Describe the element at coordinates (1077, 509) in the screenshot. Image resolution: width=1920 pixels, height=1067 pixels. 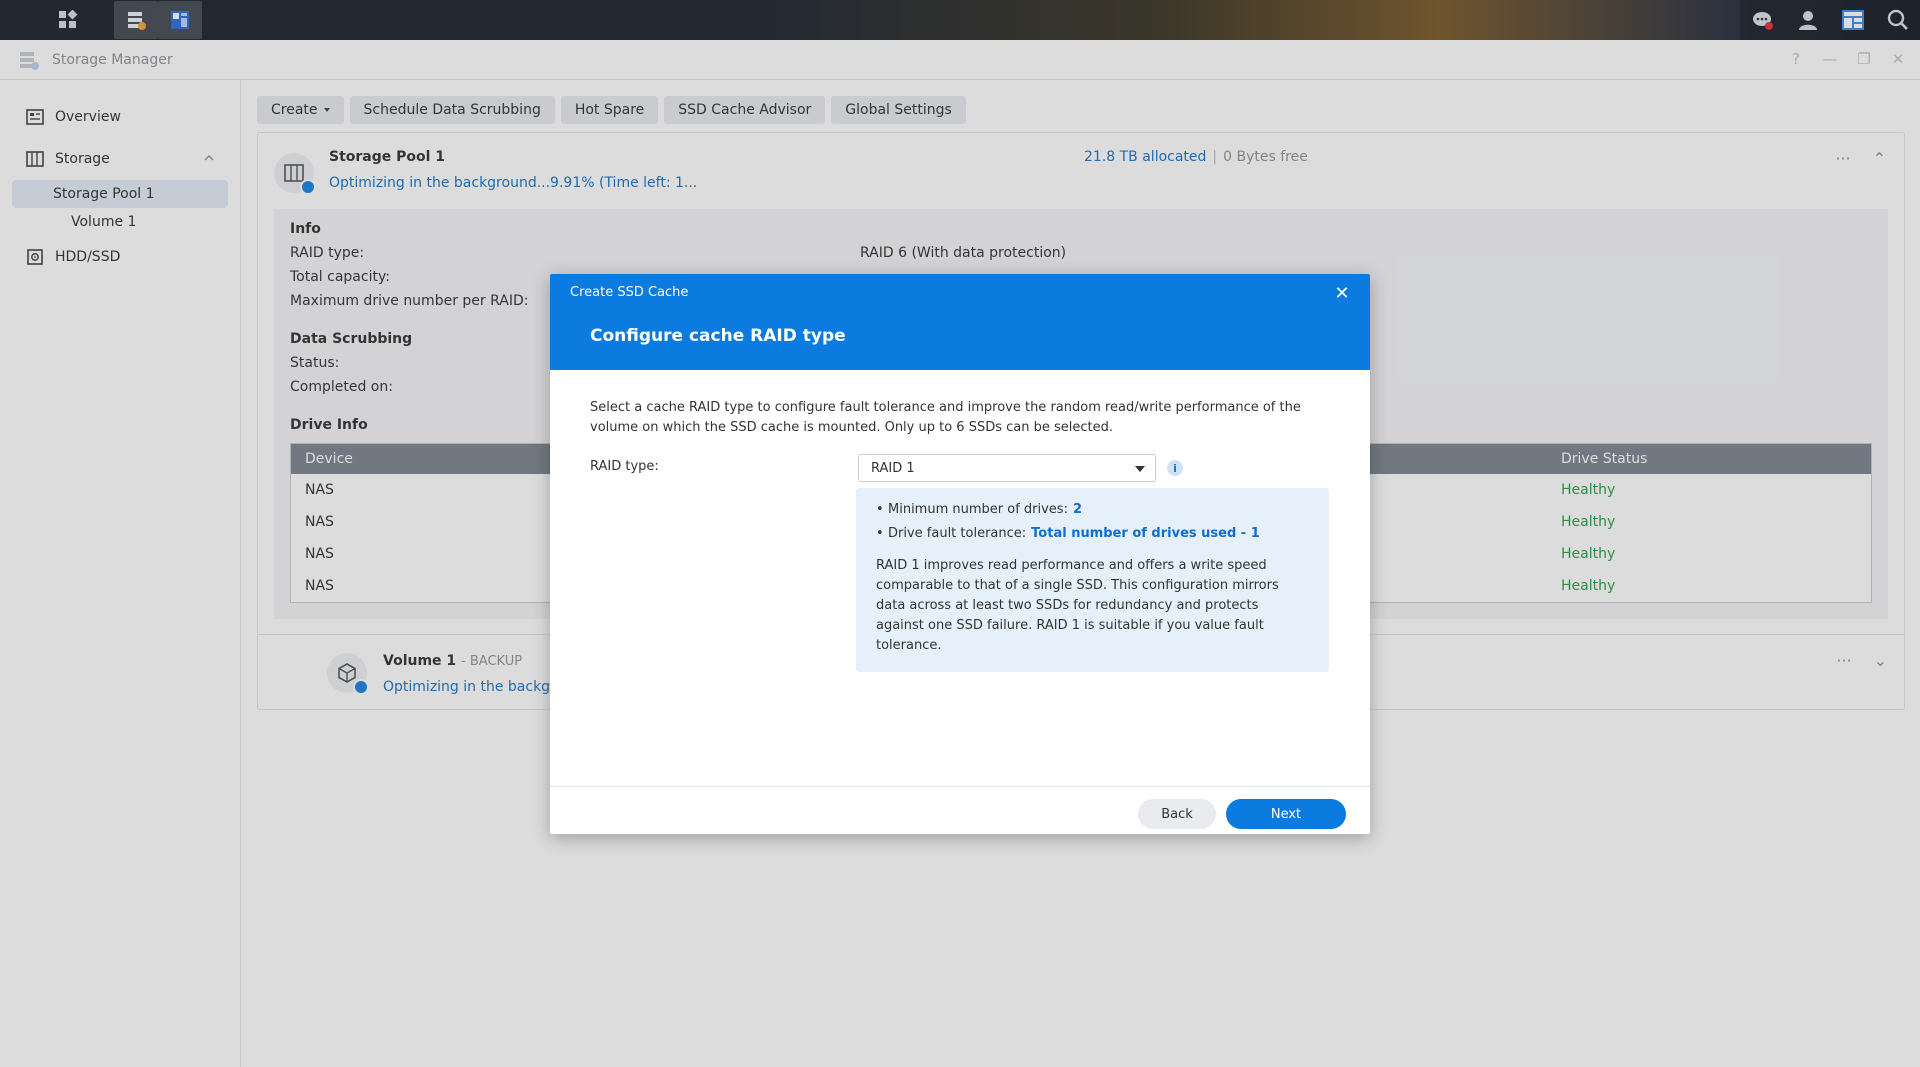
I see `min-drives-value: 2` at that location.